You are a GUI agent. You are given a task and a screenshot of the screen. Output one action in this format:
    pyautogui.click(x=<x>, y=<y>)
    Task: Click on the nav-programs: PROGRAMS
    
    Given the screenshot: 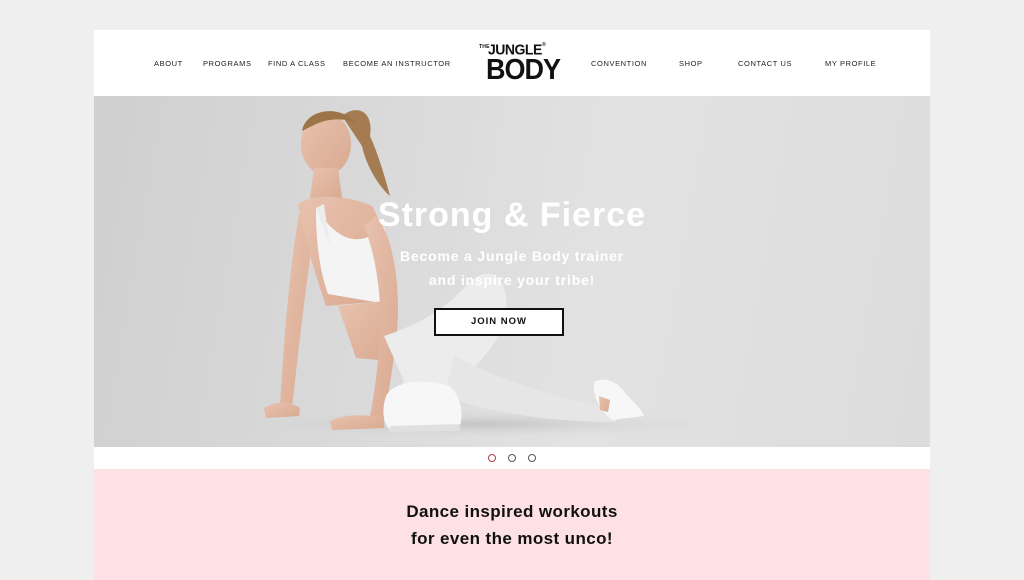 What is the action you would take?
    pyautogui.click(x=227, y=63)
    